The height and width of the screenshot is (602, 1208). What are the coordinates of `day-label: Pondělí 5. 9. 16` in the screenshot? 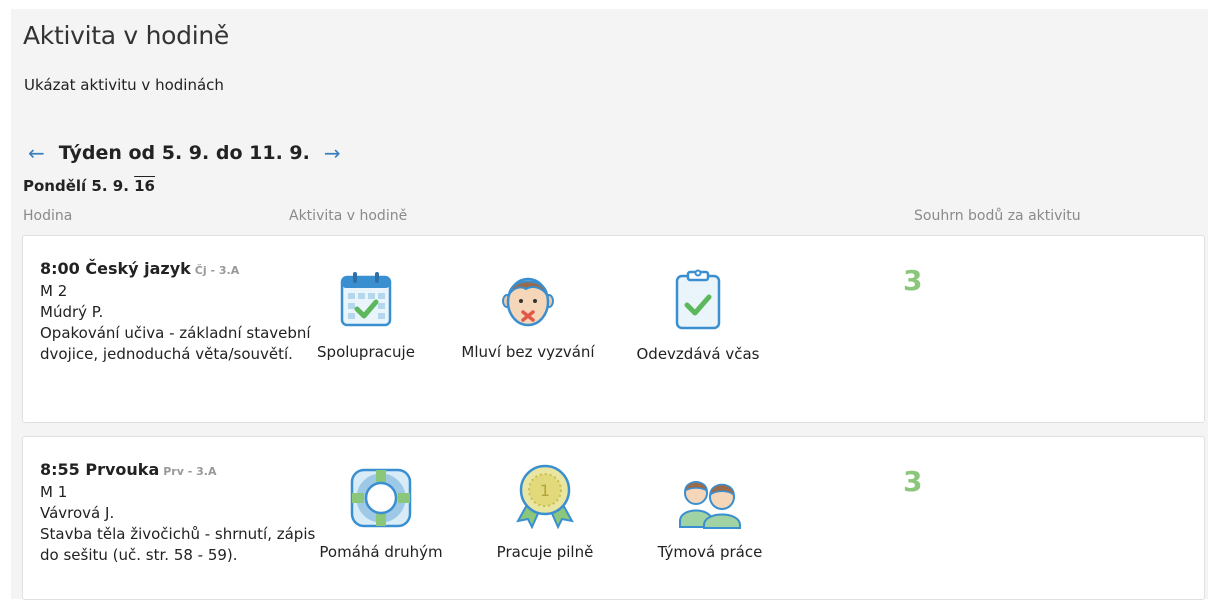 It's located at (89, 186).